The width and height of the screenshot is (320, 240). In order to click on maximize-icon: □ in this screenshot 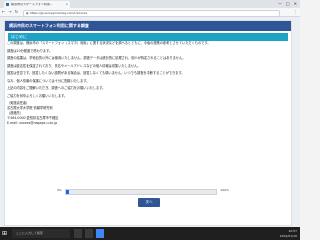, I will do `click(288, 3)`.